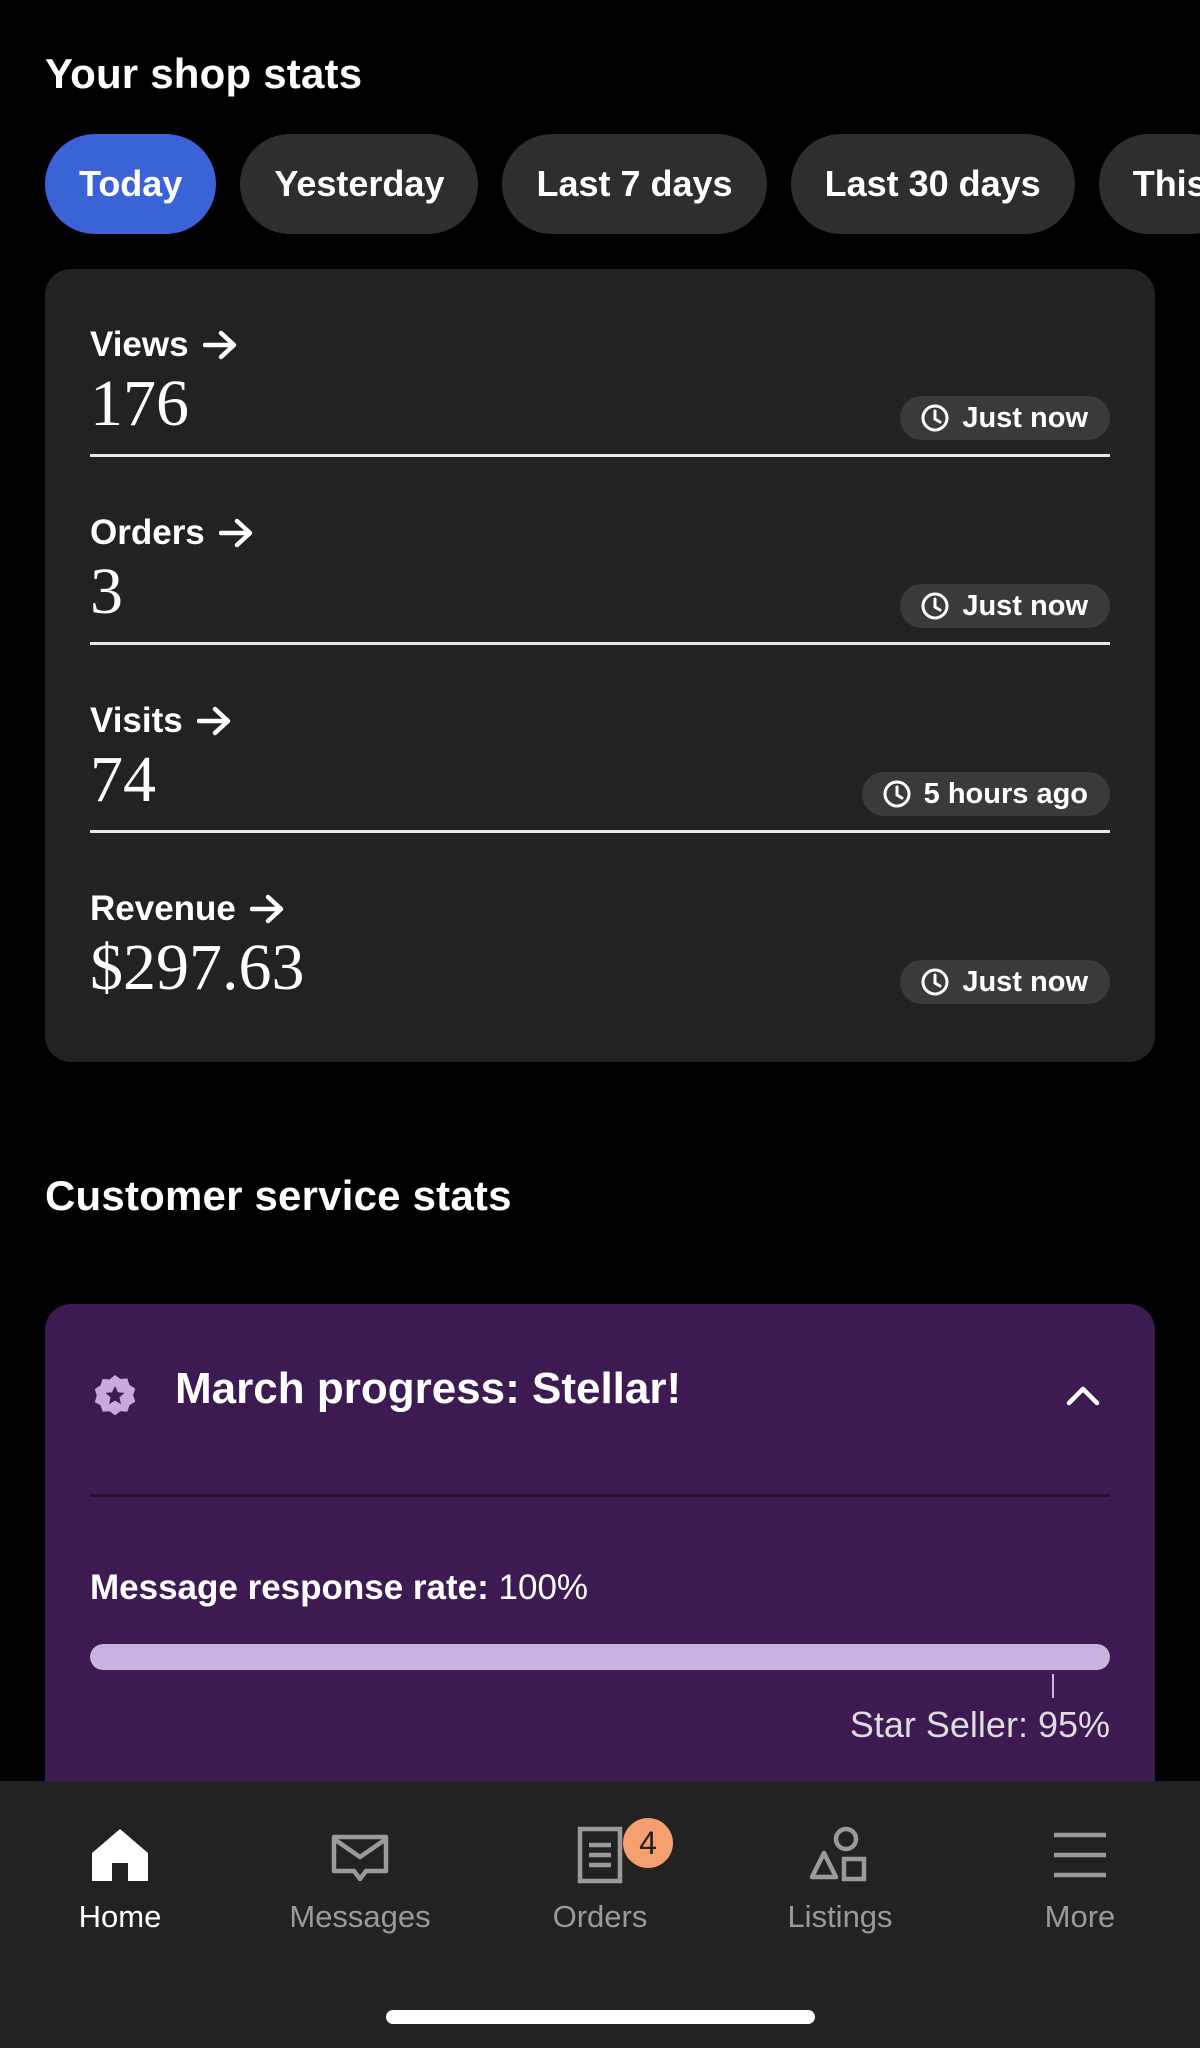 The width and height of the screenshot is (1200, 2048). I want to click on home-icon, so click(120, 1855).